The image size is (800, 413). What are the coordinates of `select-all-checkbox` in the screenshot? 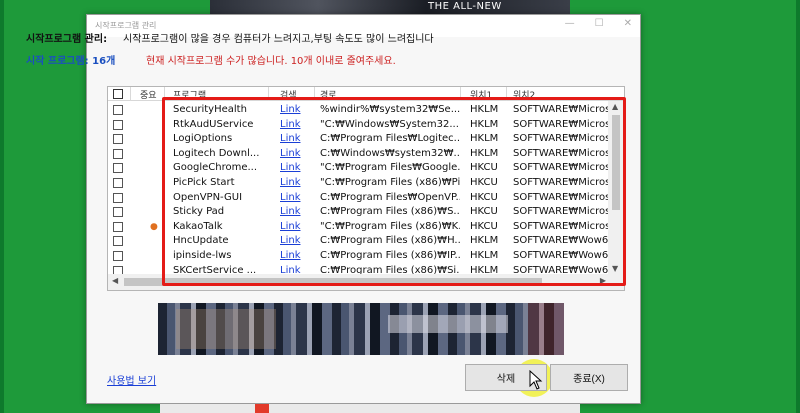 It's located at (118, 94).